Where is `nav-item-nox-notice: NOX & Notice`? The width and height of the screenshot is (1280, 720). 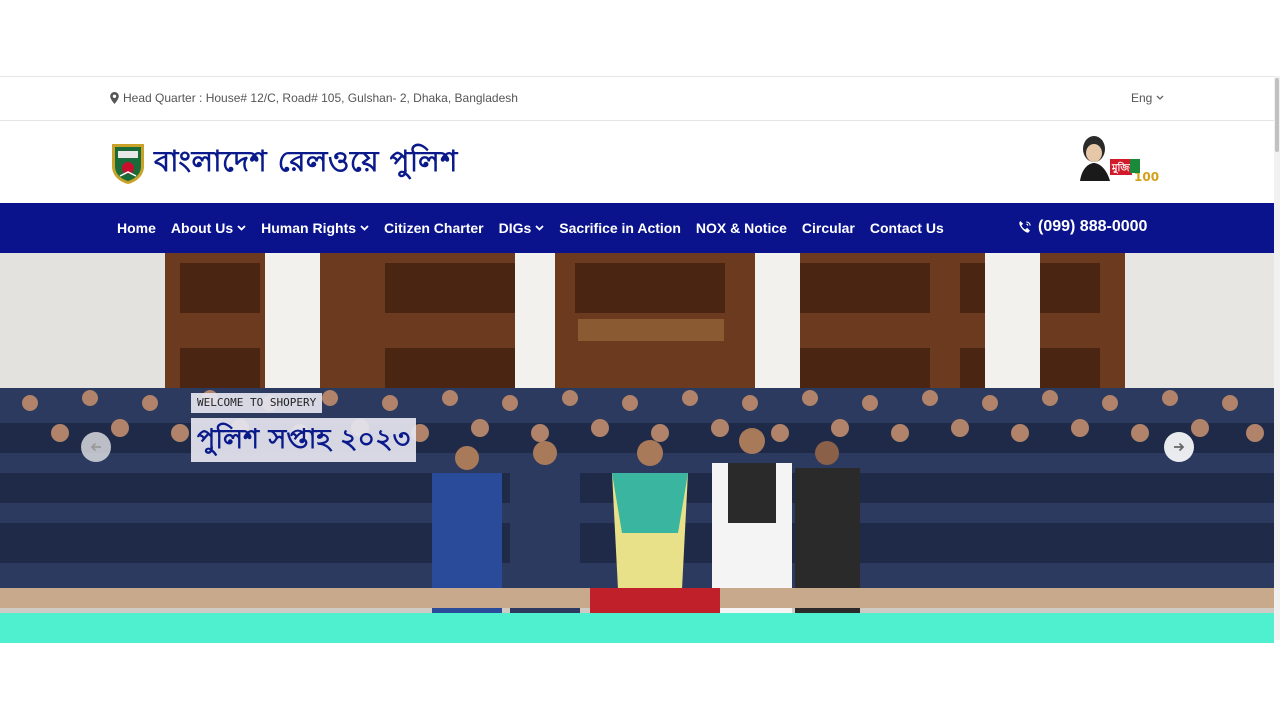
nav-item-nox-notice: NOX & Notice is located at coordinates (741, 228).